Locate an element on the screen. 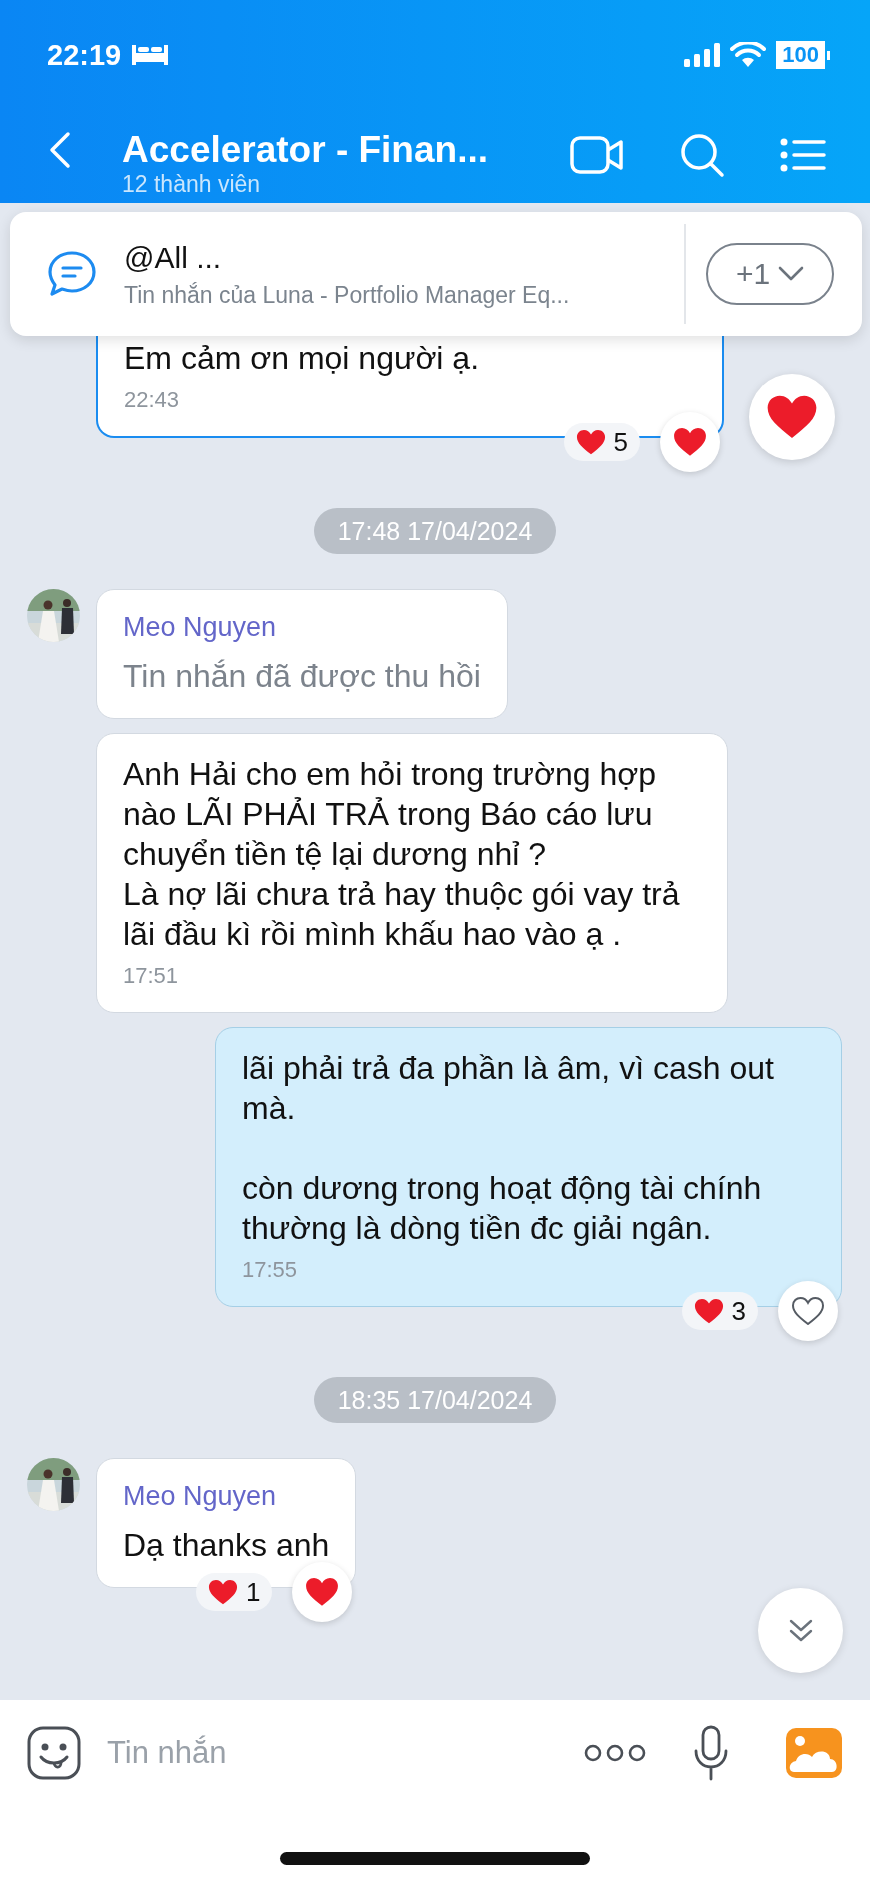  wifi-icon is located at coordinates (748, 55).